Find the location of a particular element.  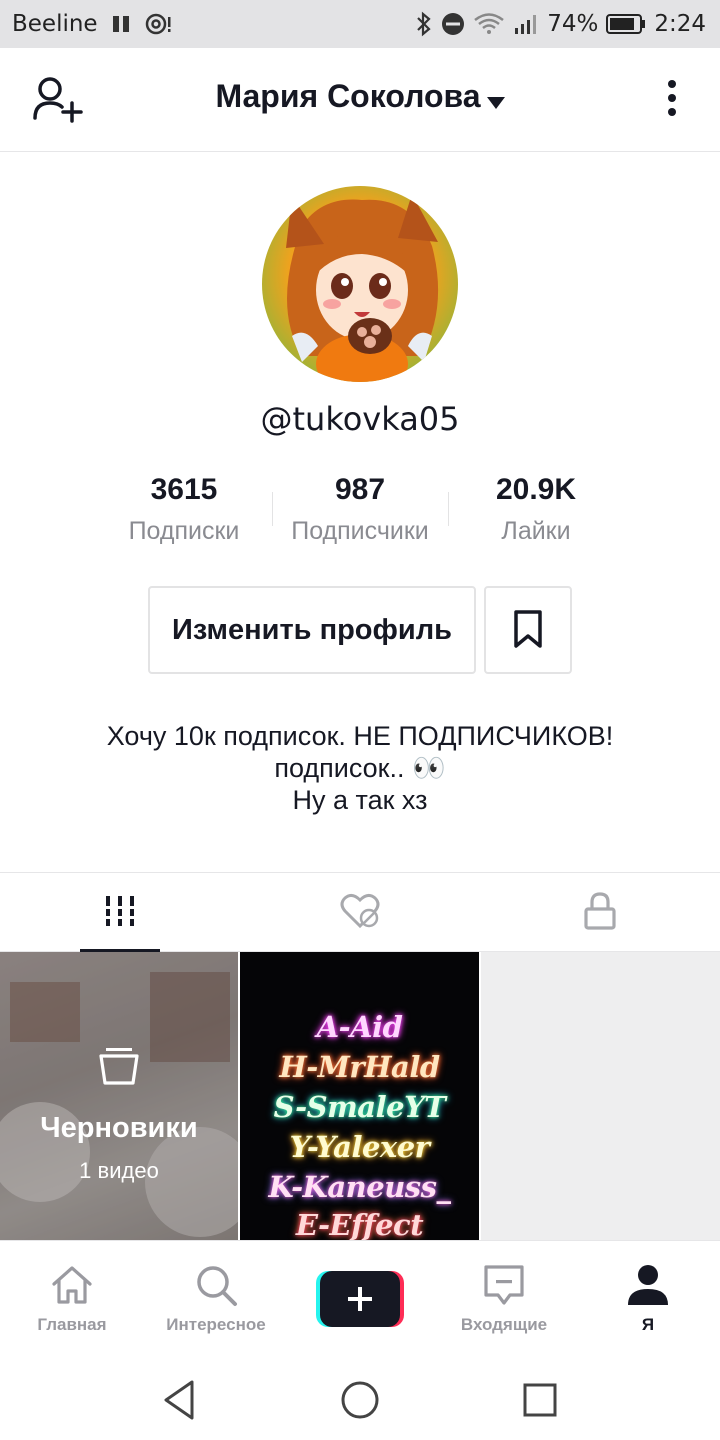

following-stat: 3615 Подписки is located at coordinates (184, 509).